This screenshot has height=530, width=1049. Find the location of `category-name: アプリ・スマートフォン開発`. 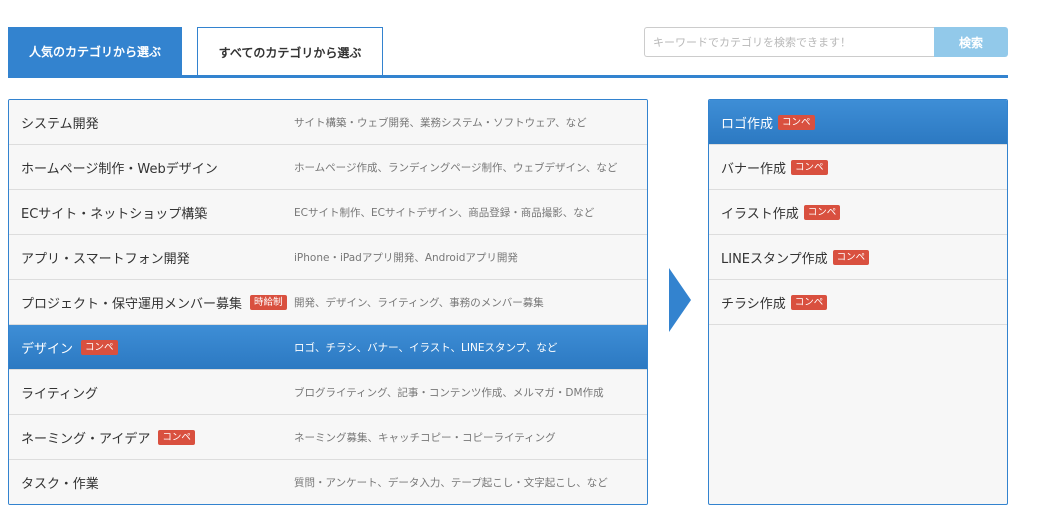

category-name: アプリ・スマートフォン開発 is located at coordinates (105, 259).